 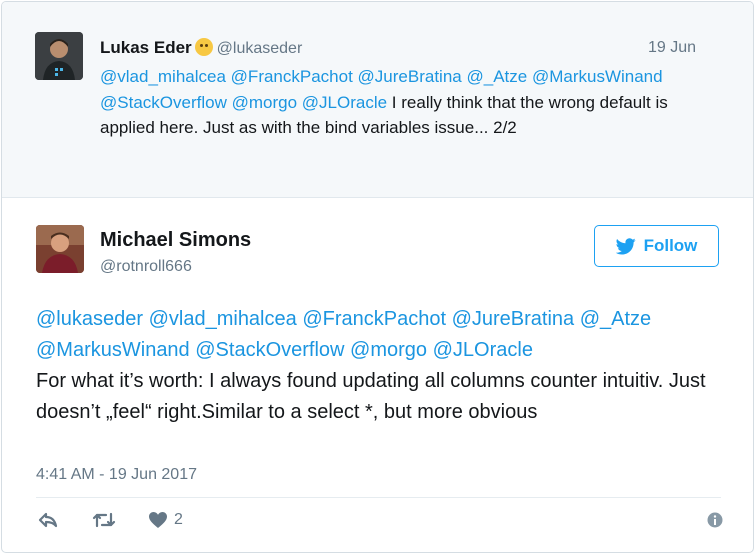 I want to click on author-handle: @rotnroll666, so click(x=146, y=267).